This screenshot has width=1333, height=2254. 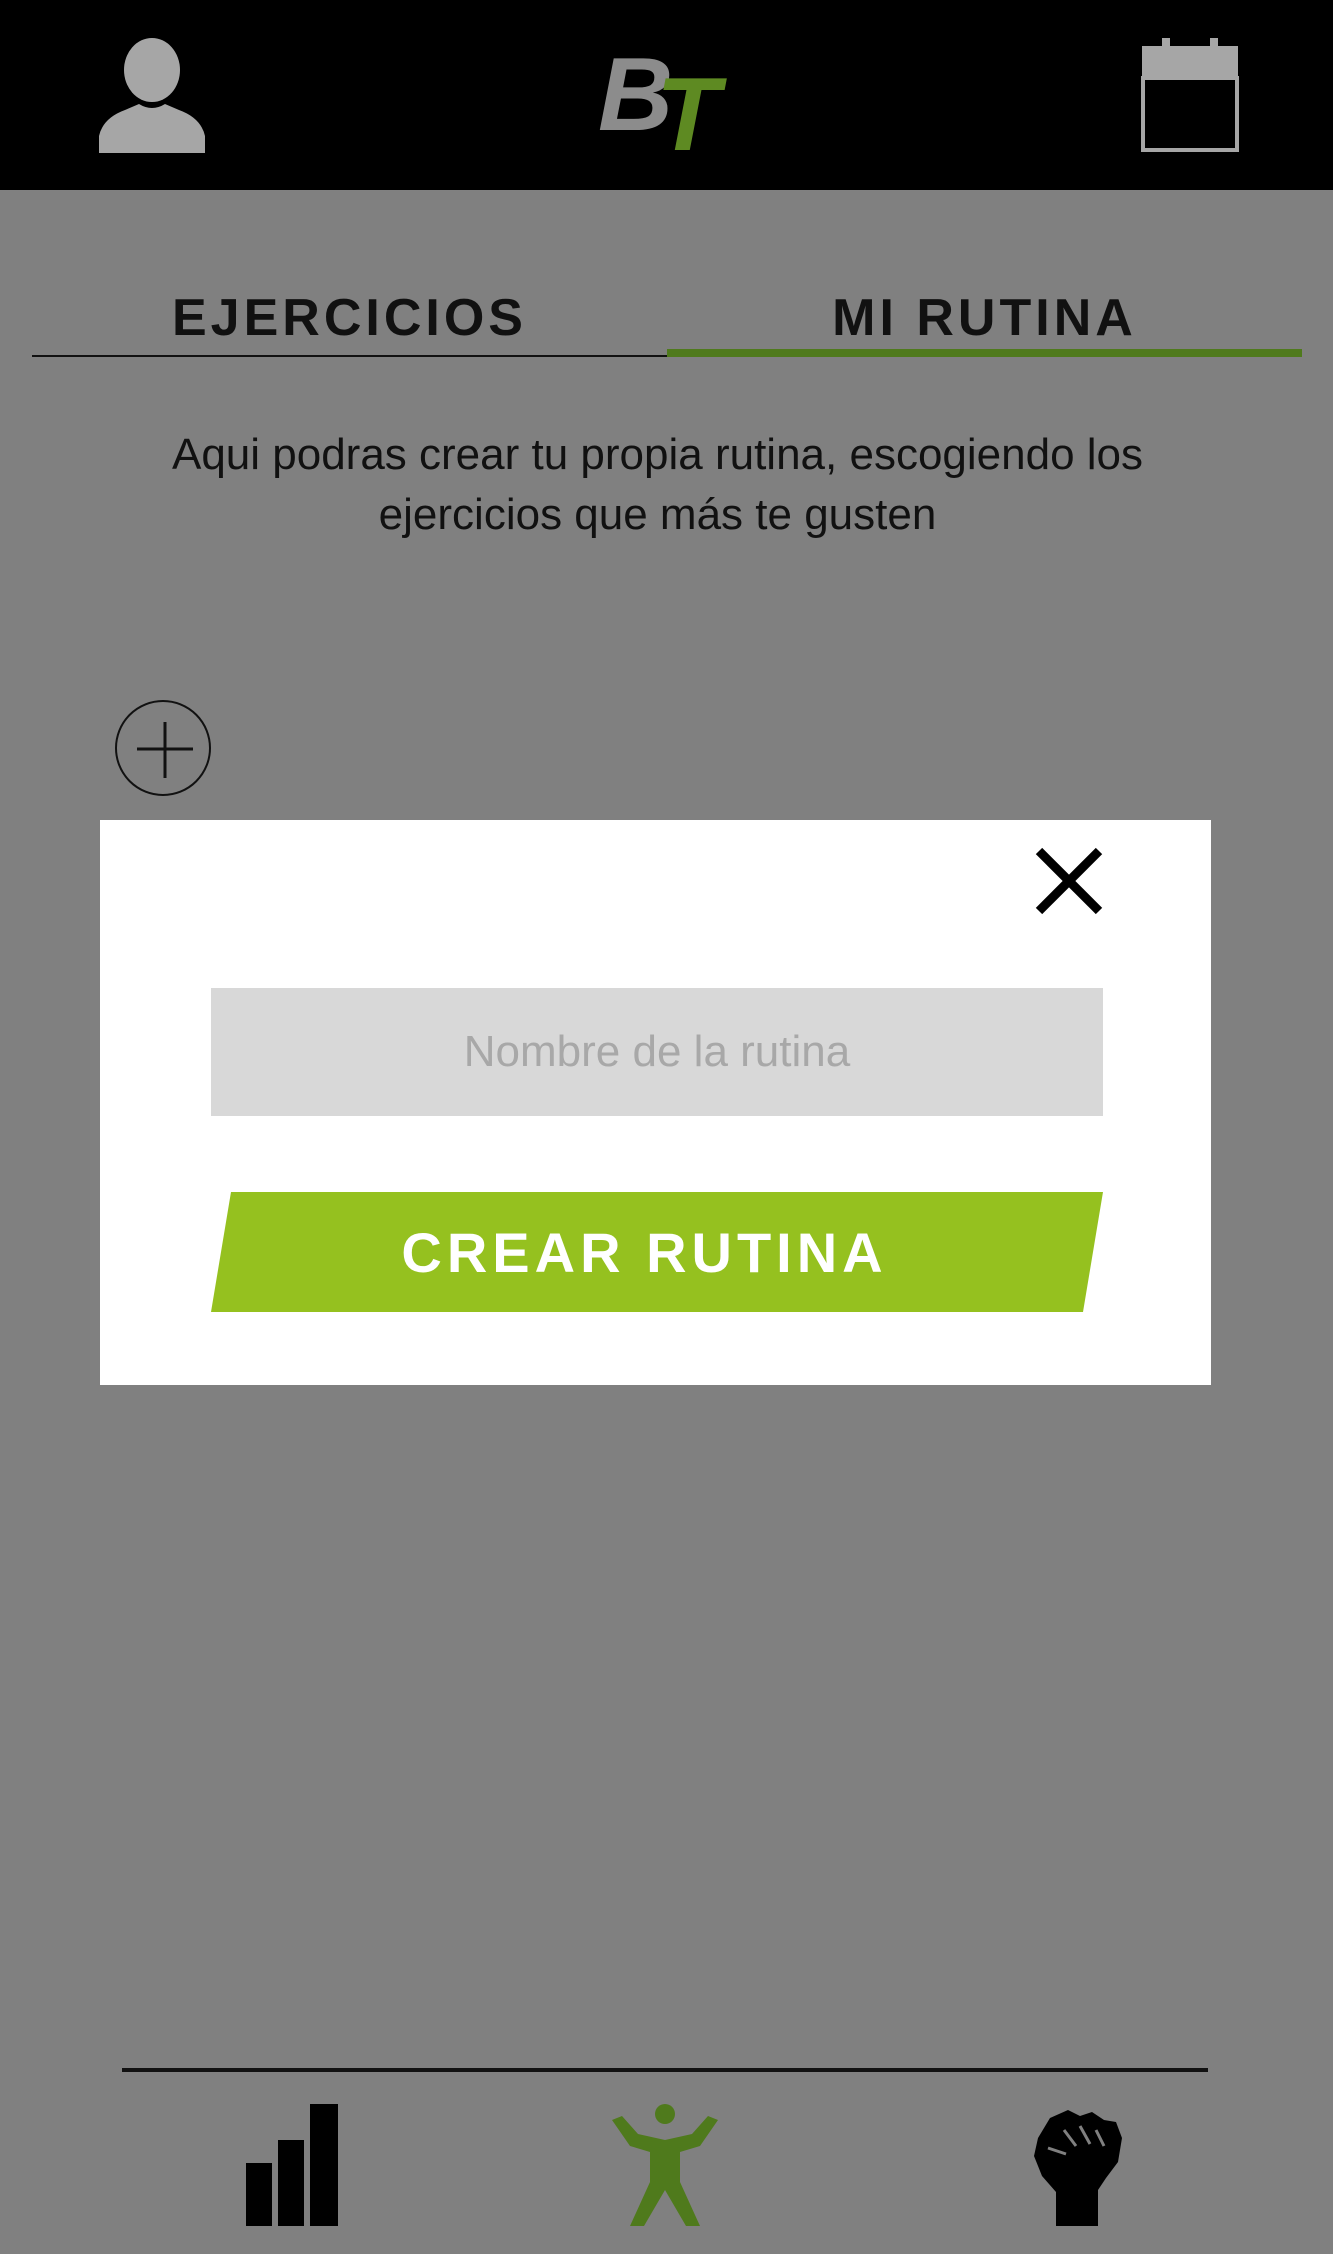 What do you see at coordinates (984, 353) in the screenshot?
I see `active-tab-indicator` at bounding box center [984, 353].